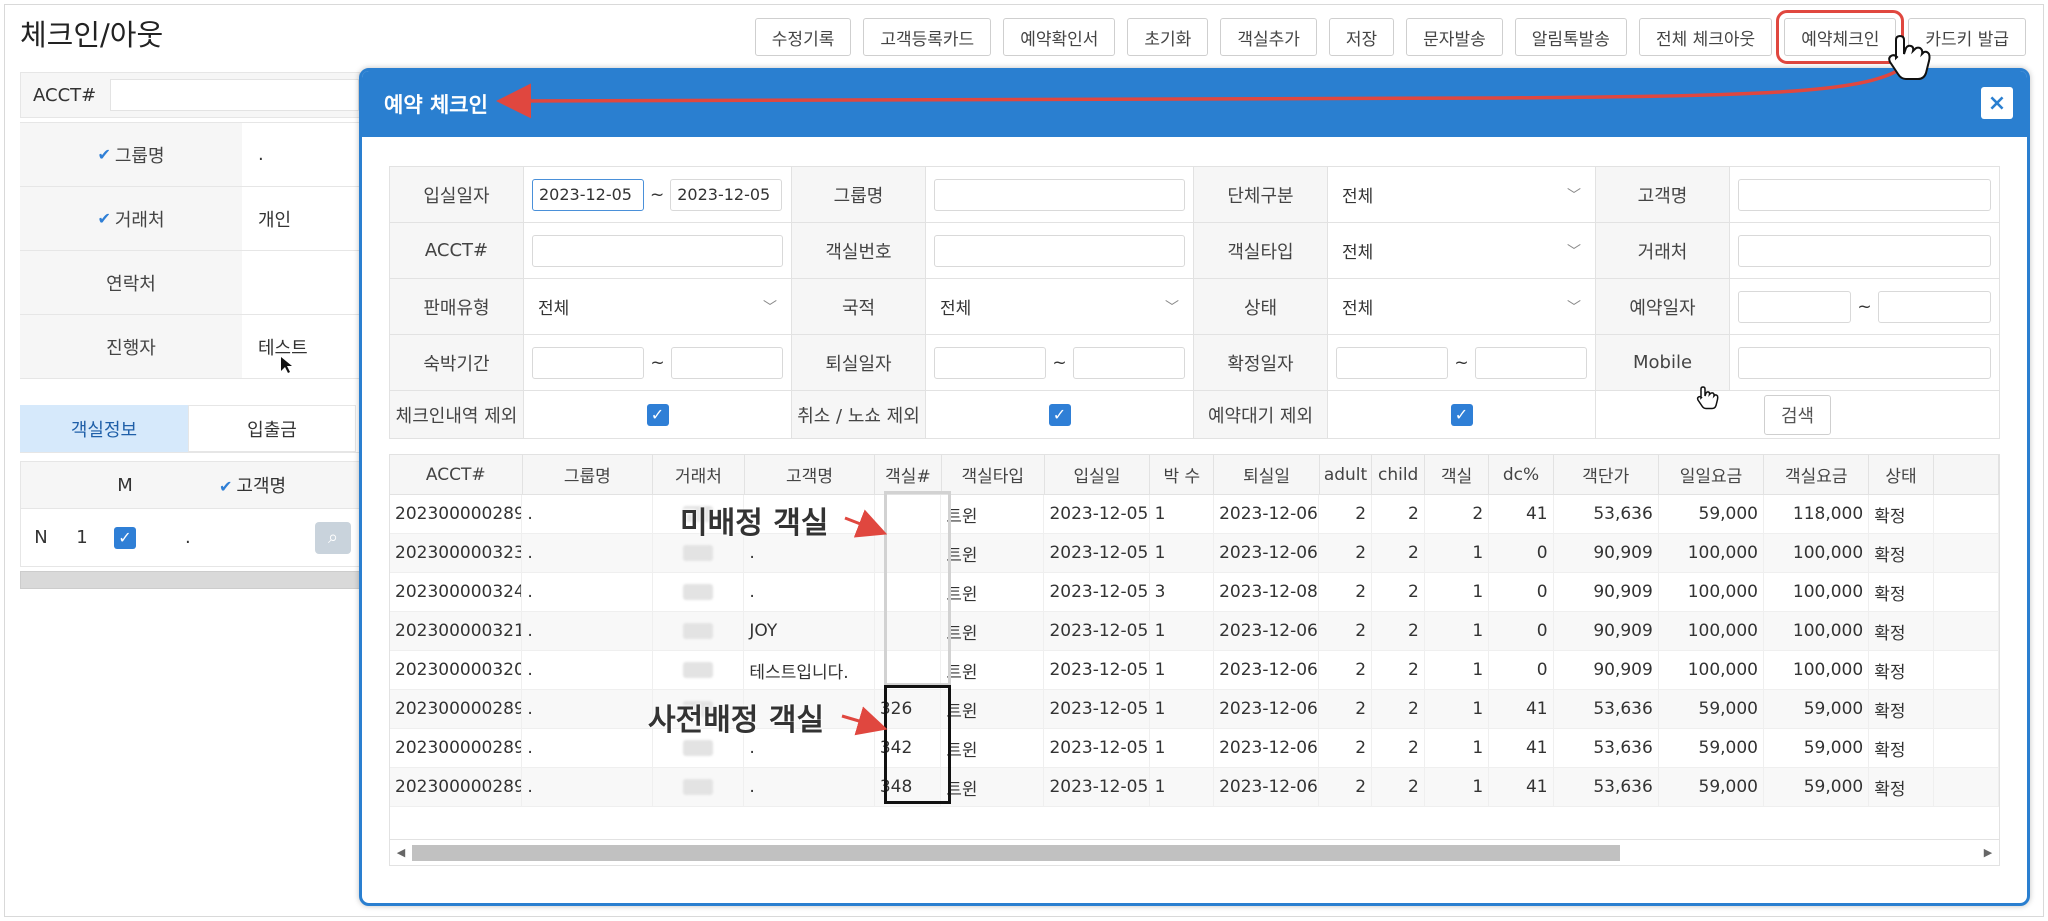 The height and width of the screenshot is (921, 2048). Describe the element at coordinates (457, 251) in the screenshot. I see `acct-search-label: ACCT#` at that location.